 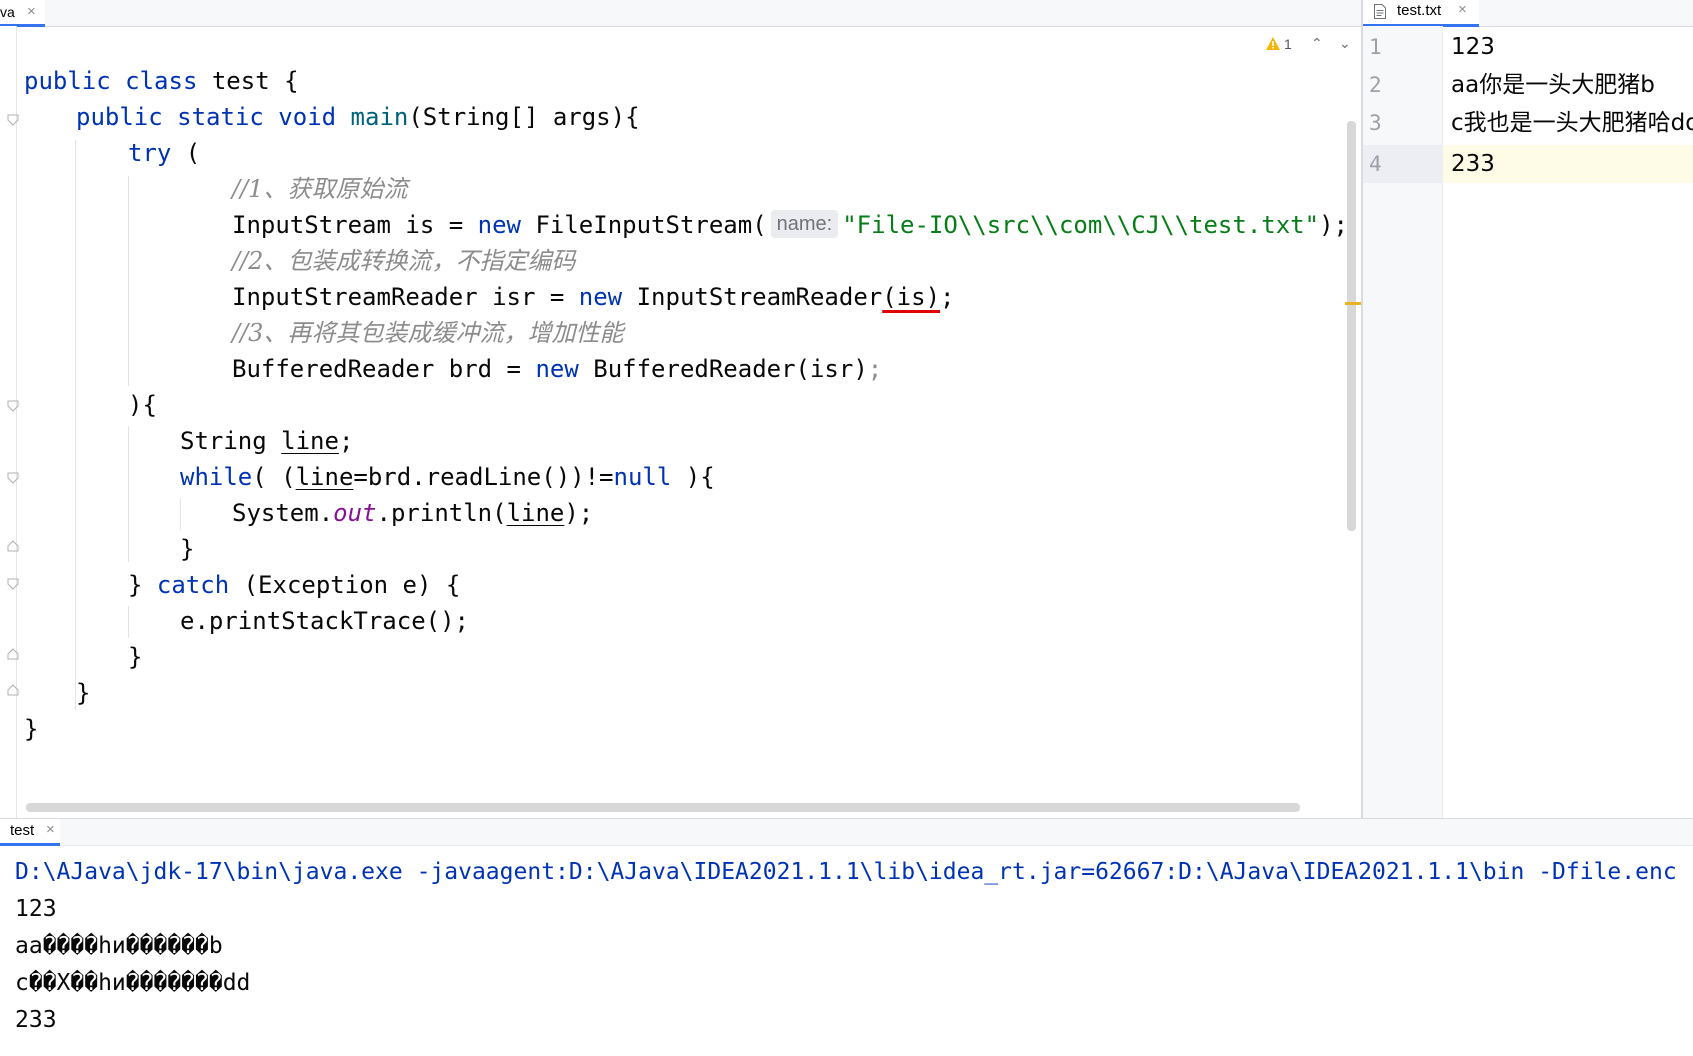 What do you see at coordinates (345, 585) in the screenshot?
I see `code-text: (Exception e) {` at bounding box center [345, 585].